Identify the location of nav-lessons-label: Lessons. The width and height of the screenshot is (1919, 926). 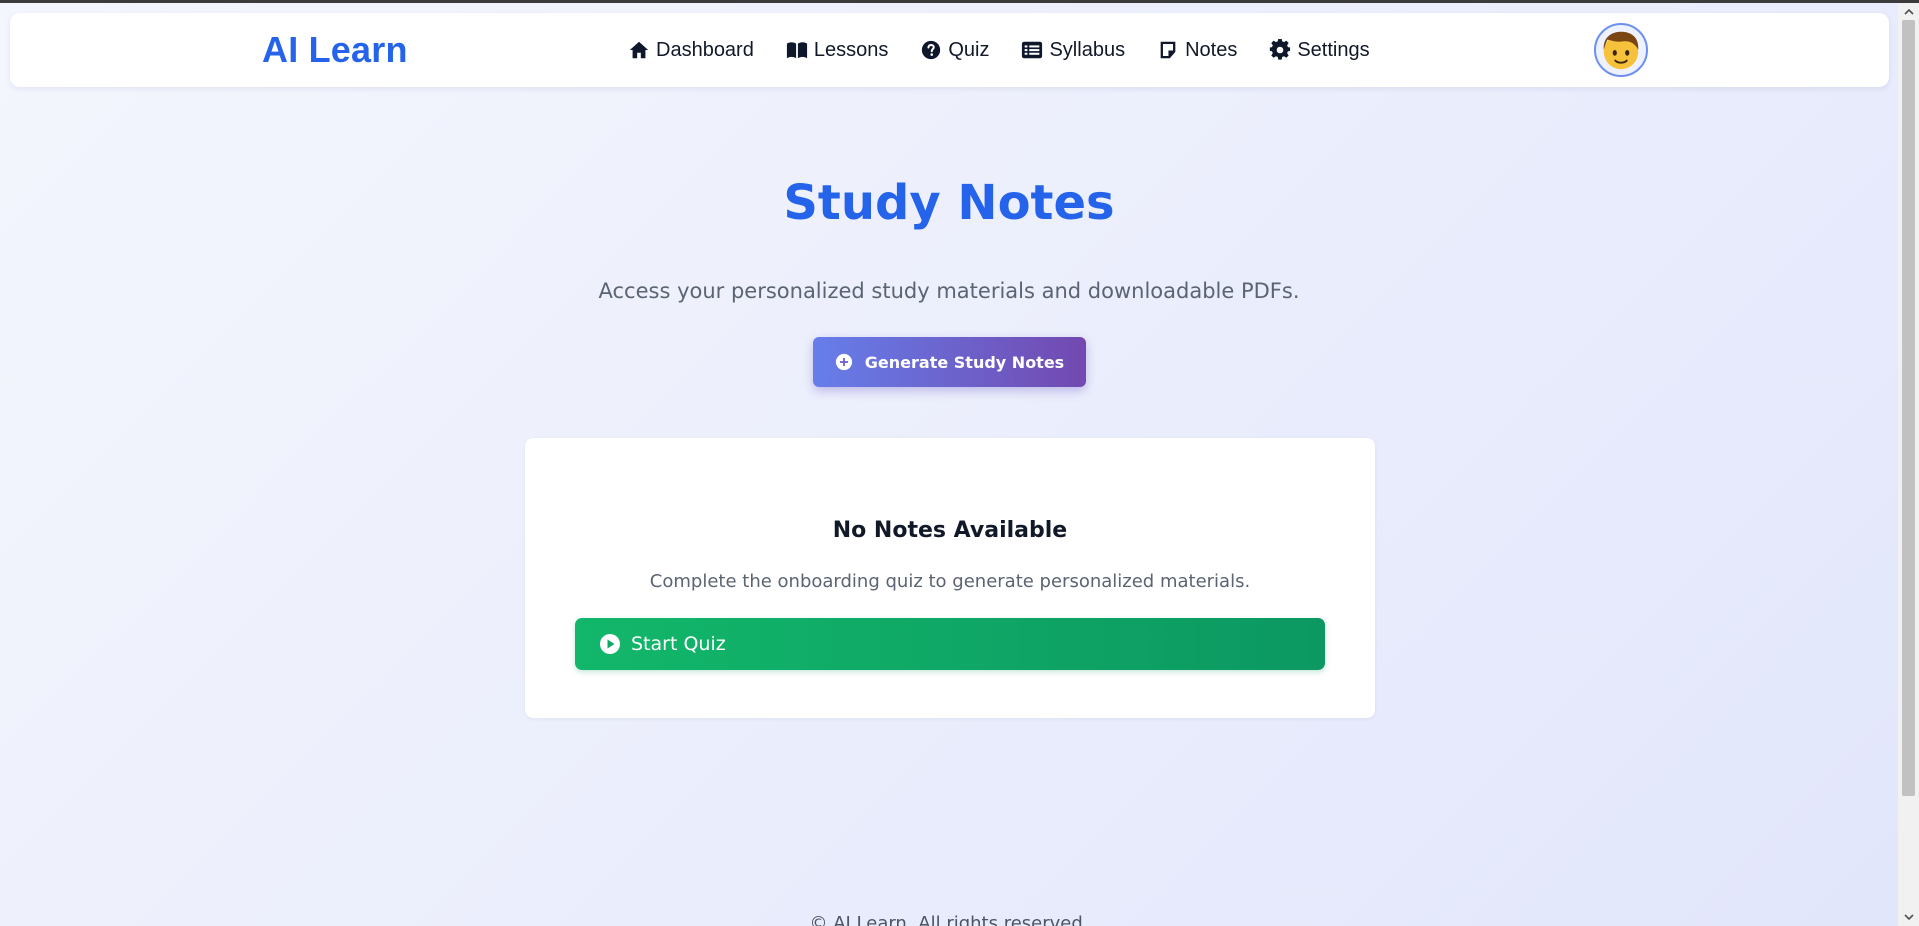
(851, 49).